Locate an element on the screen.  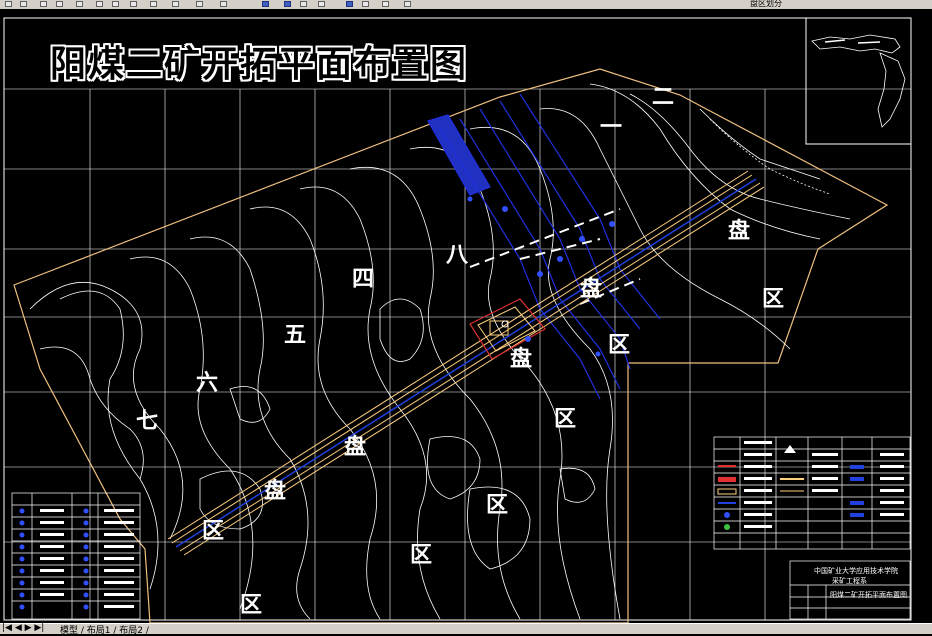
hatch-icon is located at coordinates (321, 4).